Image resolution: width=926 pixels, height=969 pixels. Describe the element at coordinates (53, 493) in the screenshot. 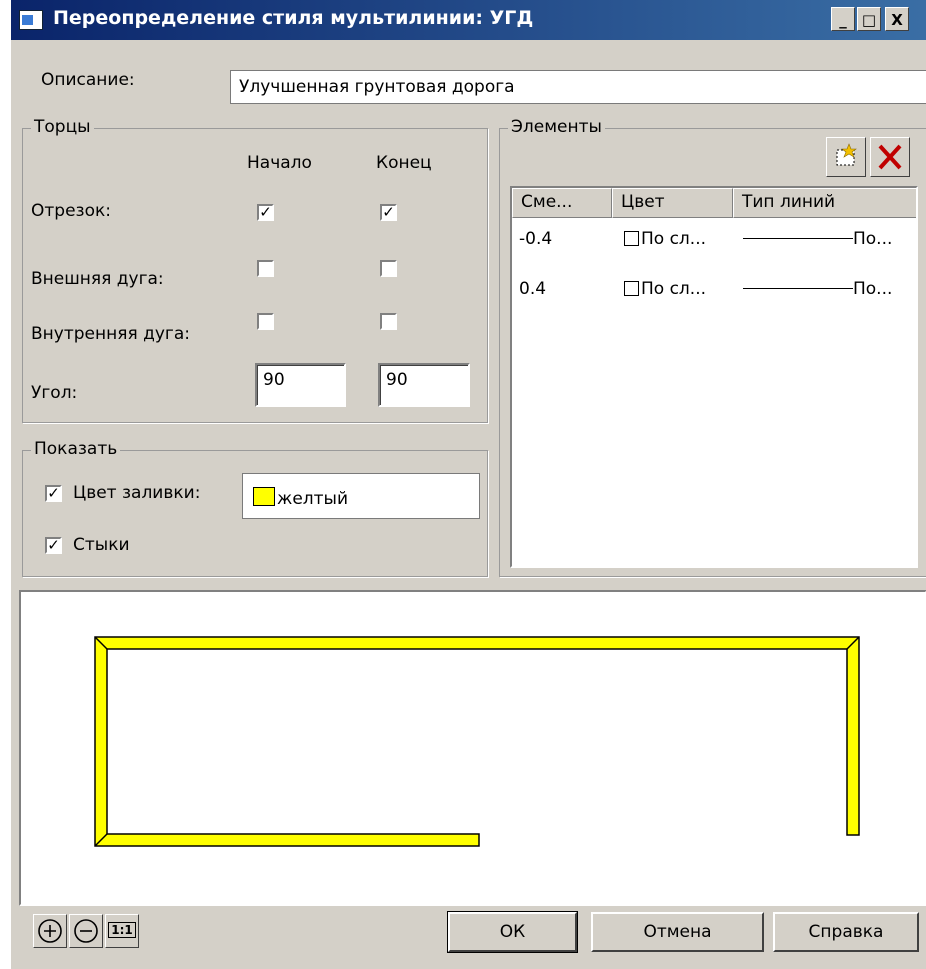

I see `fill-color-checkbox: ✓` at that location.